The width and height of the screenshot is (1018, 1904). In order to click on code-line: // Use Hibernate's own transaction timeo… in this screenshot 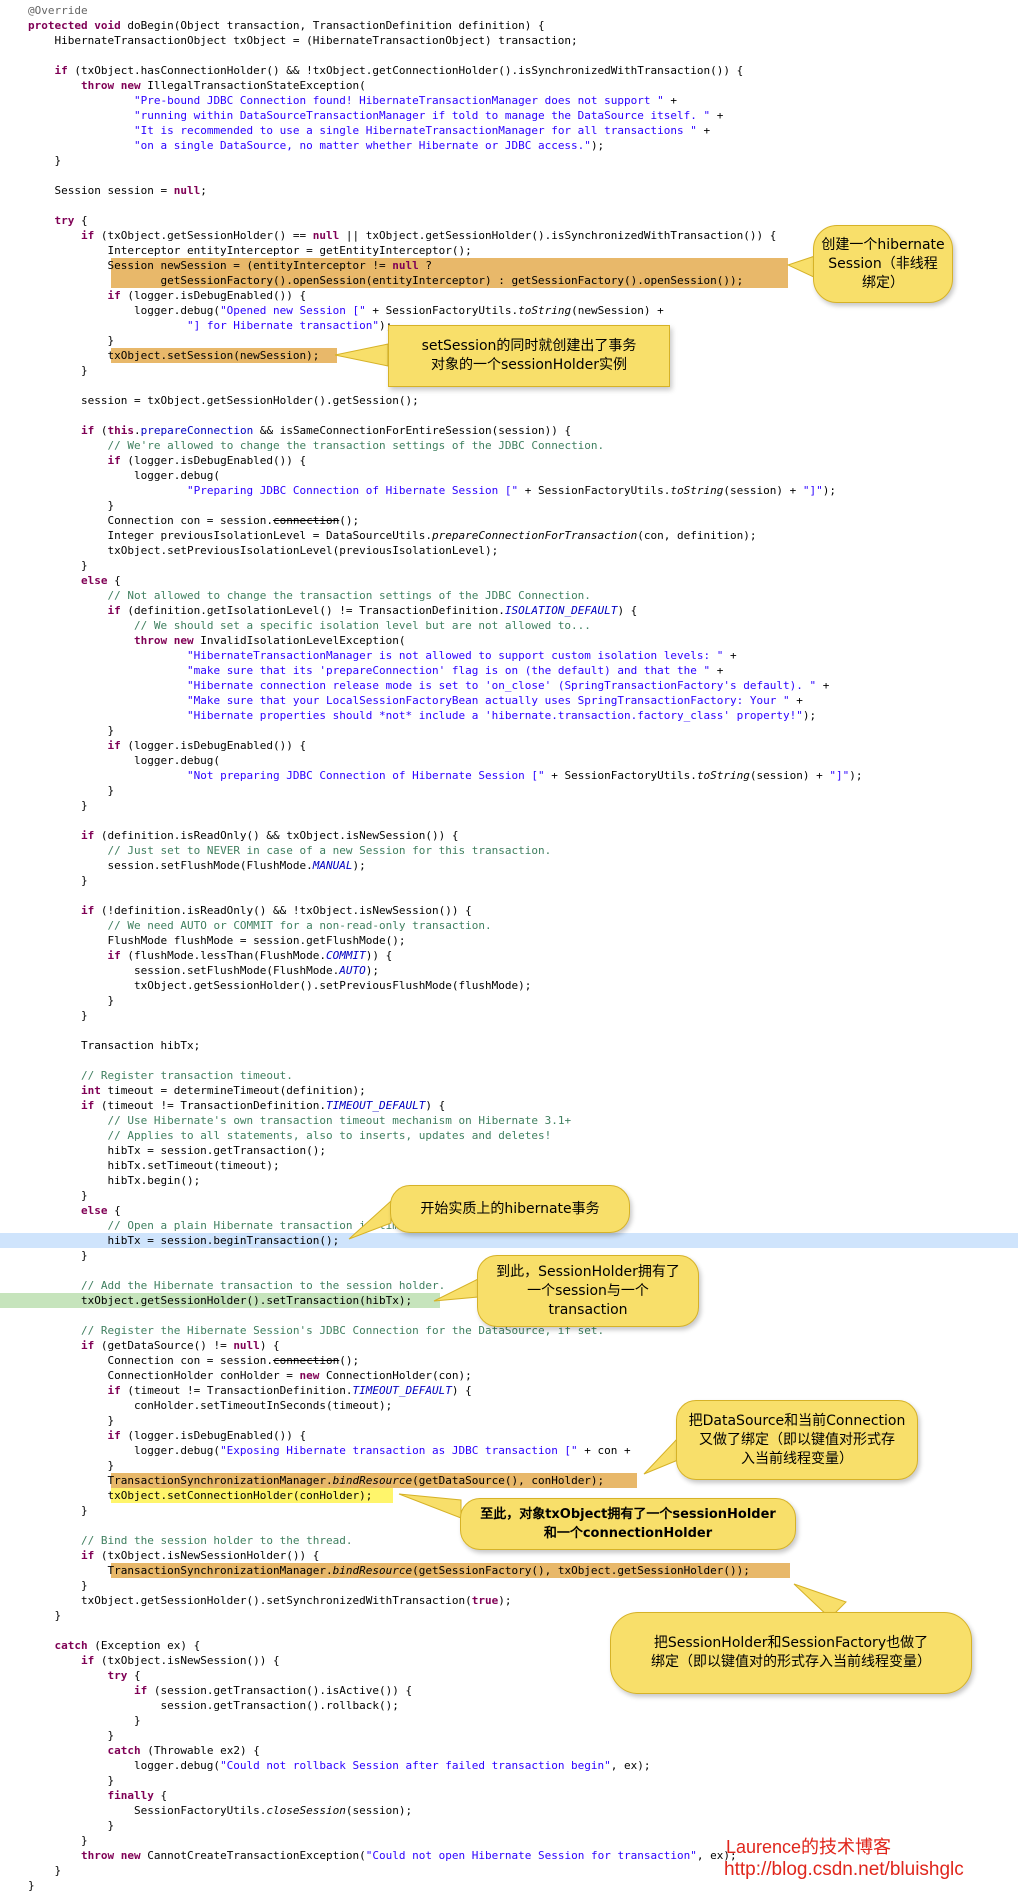, I will do `click(509, 1120)`.